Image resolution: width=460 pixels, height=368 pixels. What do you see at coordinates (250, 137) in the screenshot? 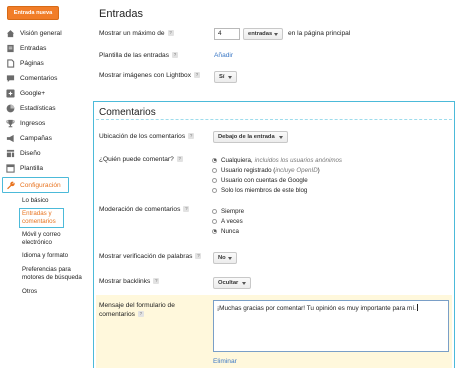
I see `comment-location-select: Debajo de la entrada` at bounding box center [250, 137].